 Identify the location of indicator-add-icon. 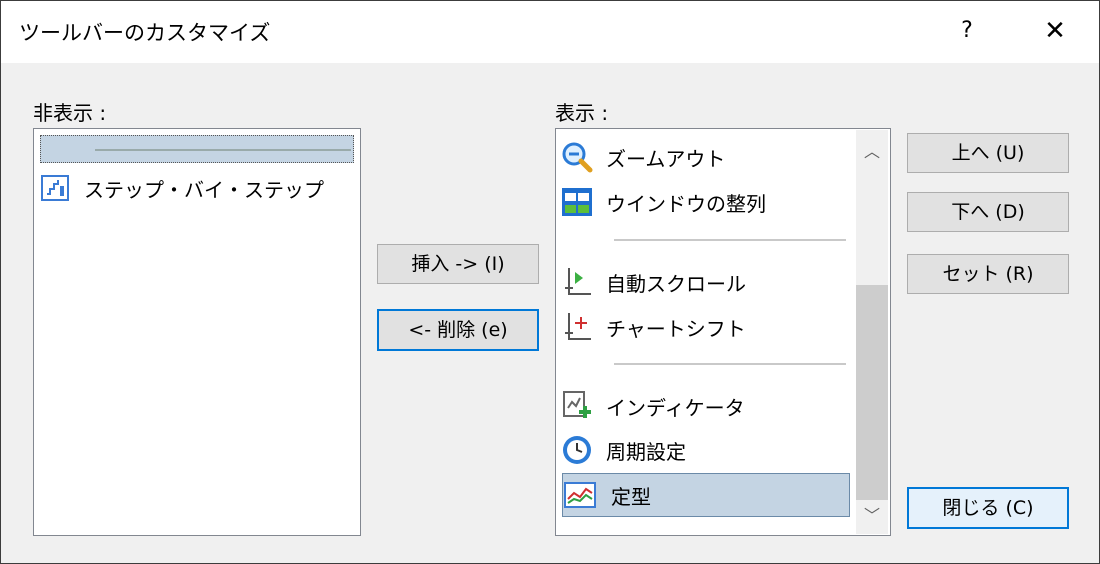
(577, 406).